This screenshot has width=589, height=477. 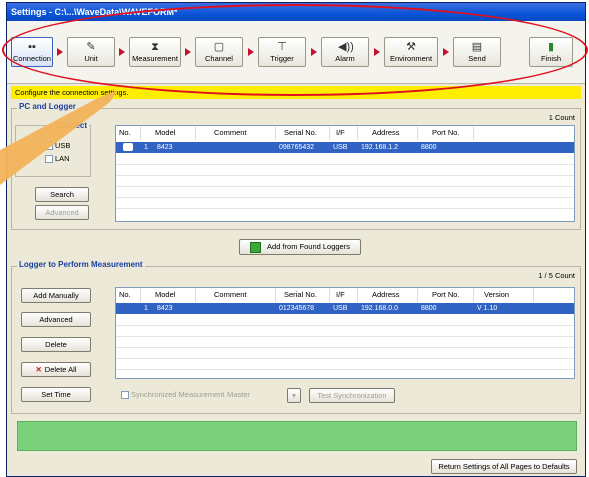 I want to click on table-row: 1 8423 098765432 USB 192.168.1.2 8800, so click(x=345, y=147).